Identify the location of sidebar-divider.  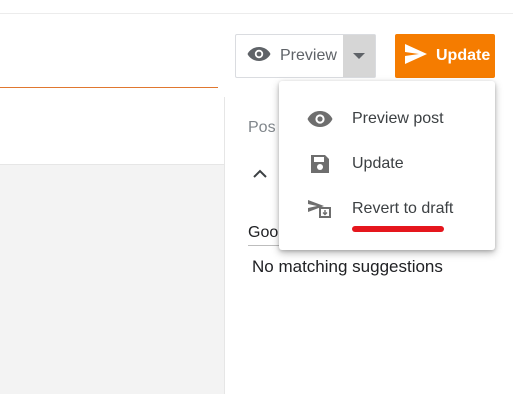
(224, 245).